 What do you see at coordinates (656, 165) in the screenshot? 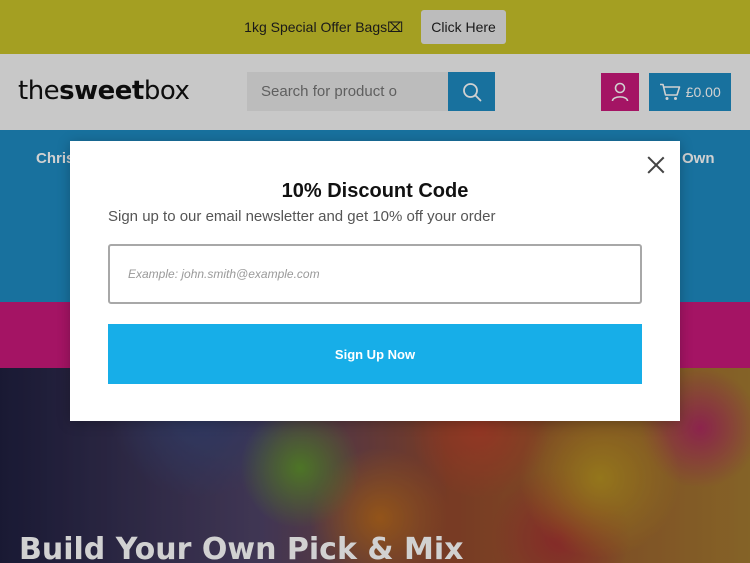
I see `close-icon` at bounding box center [656, 165].